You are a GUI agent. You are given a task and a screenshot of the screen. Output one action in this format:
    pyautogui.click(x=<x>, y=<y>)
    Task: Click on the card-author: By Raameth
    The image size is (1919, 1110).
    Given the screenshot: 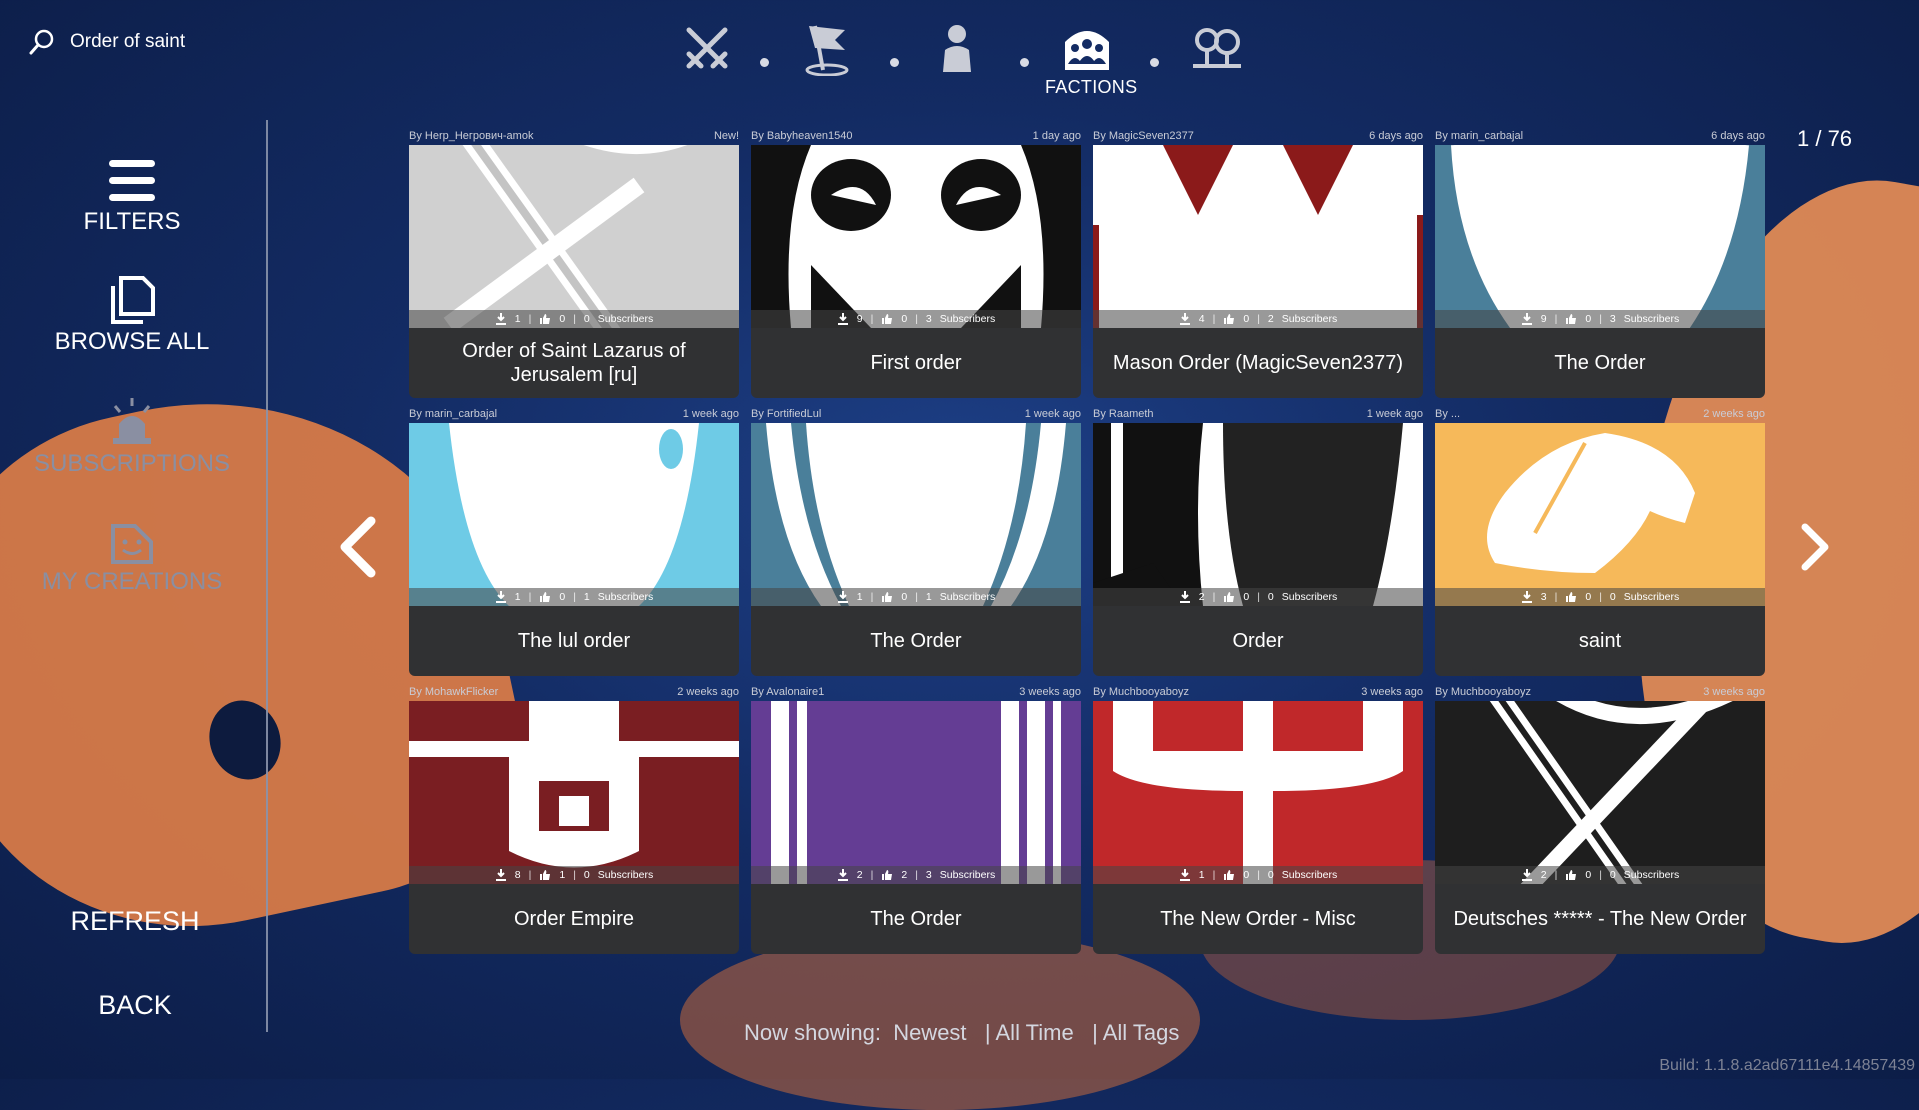 What is the action you would take?
    pyautogui.click(x=1123, y=414)
    